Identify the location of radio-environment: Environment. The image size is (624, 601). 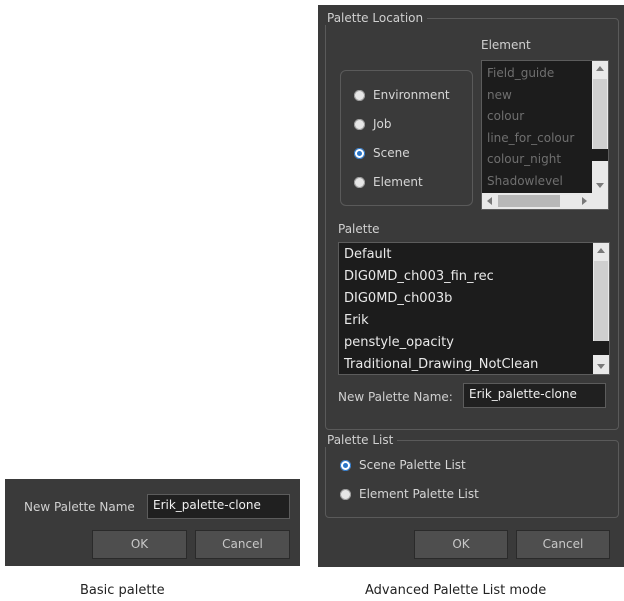
(402, 95).